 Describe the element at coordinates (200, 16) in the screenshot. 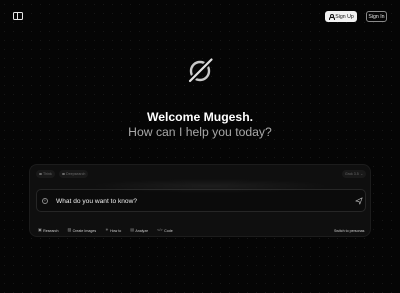

I see `top-bar: Sign Up Sign In` at that location.